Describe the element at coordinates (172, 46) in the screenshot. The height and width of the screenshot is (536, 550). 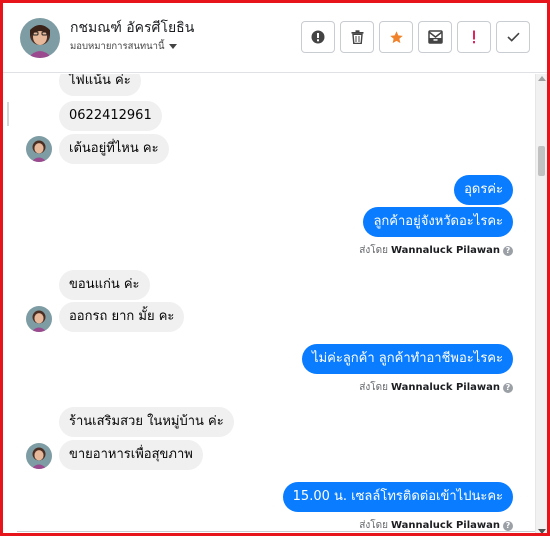
I see `caret-down-icon` at that location.